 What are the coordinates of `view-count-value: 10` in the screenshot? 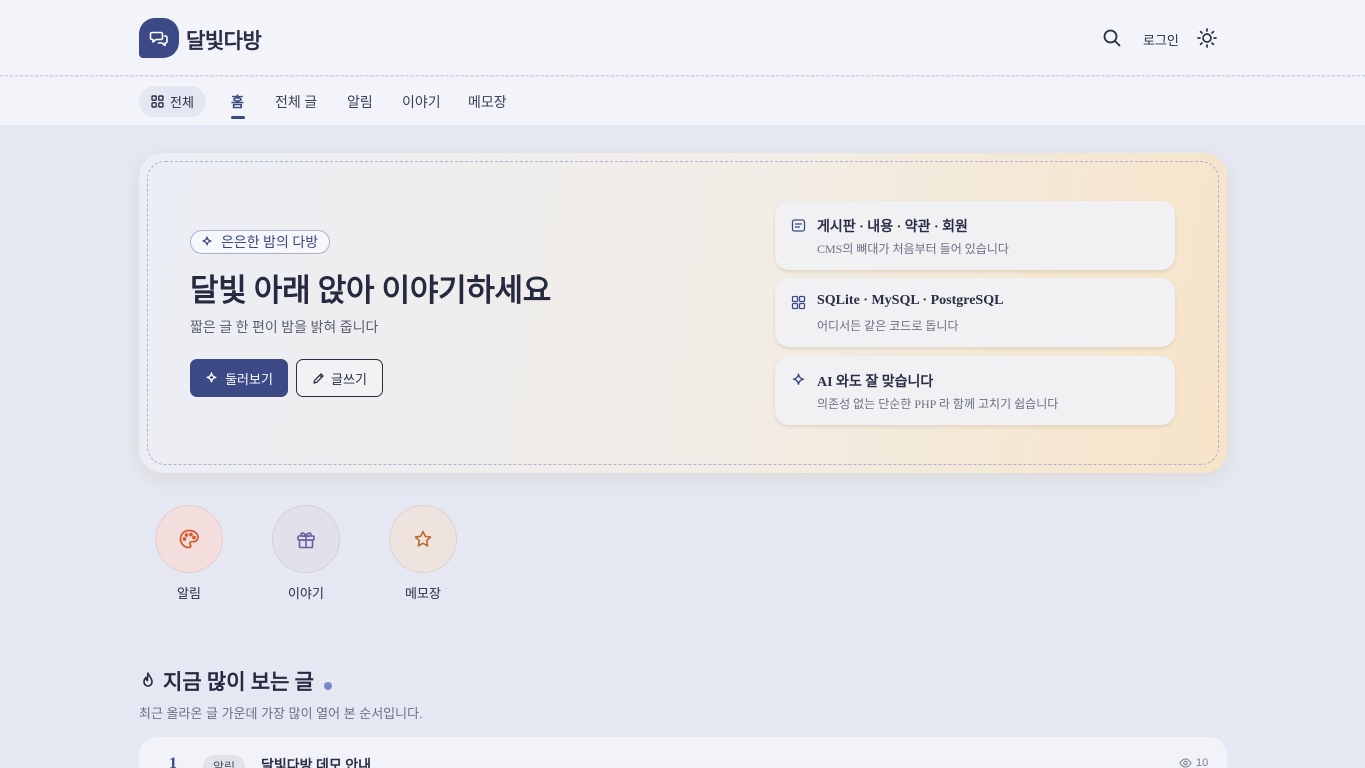 It's located at (1202, 762).